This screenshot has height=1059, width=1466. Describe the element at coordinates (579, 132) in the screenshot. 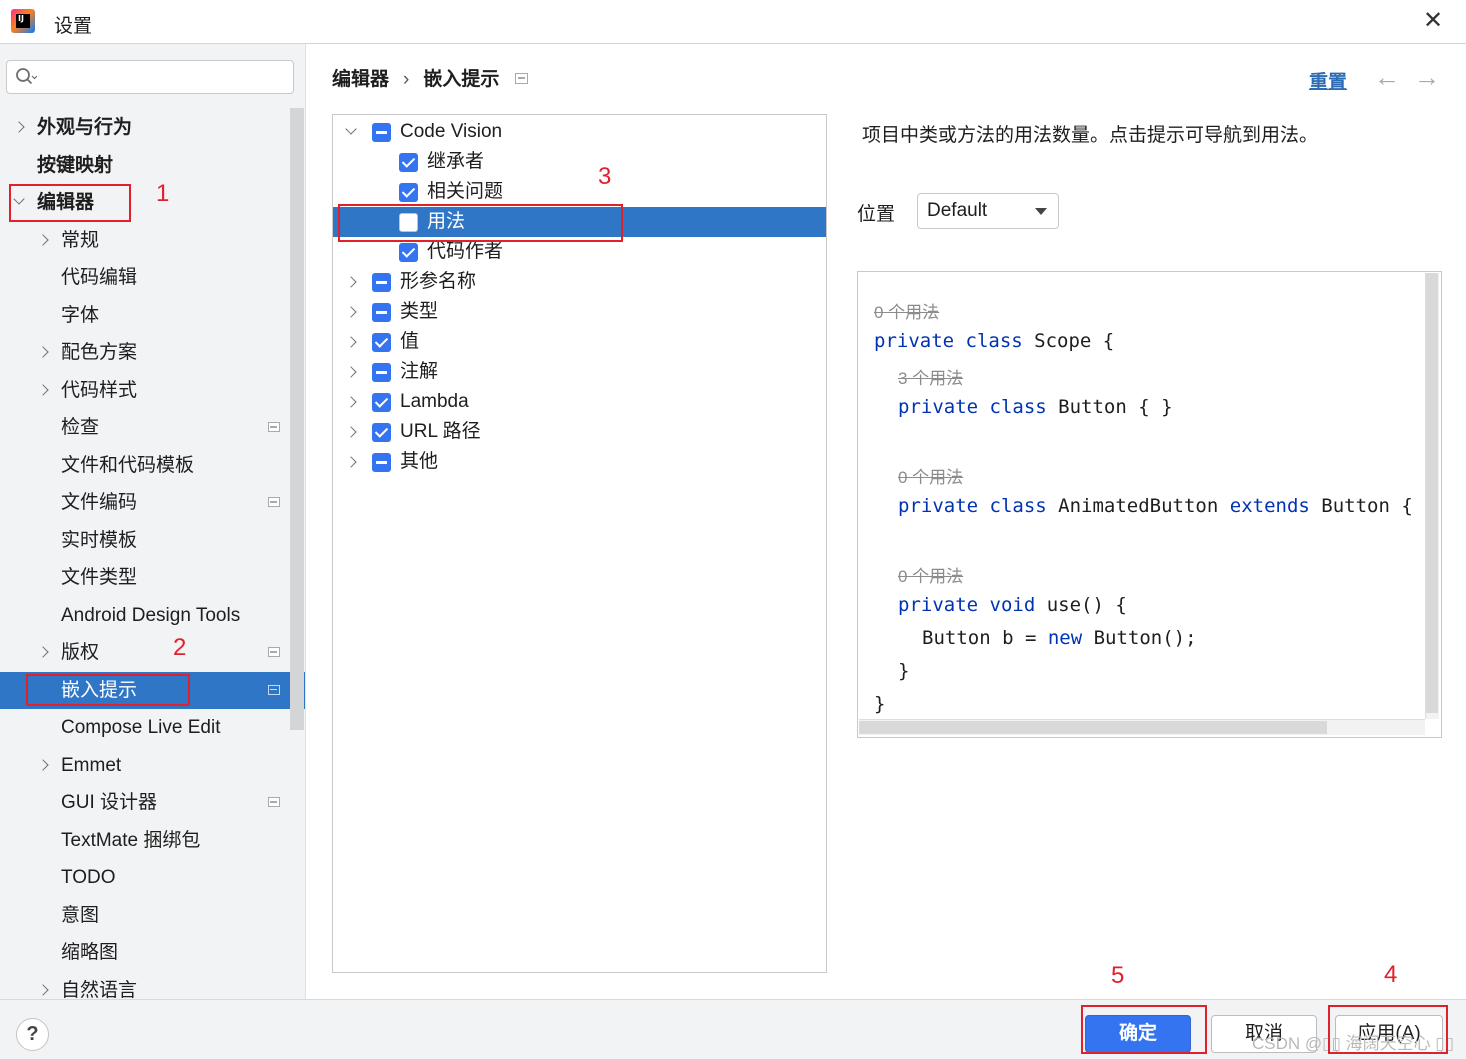

I see `hint-item-code-vision: Code Vision` at that location.